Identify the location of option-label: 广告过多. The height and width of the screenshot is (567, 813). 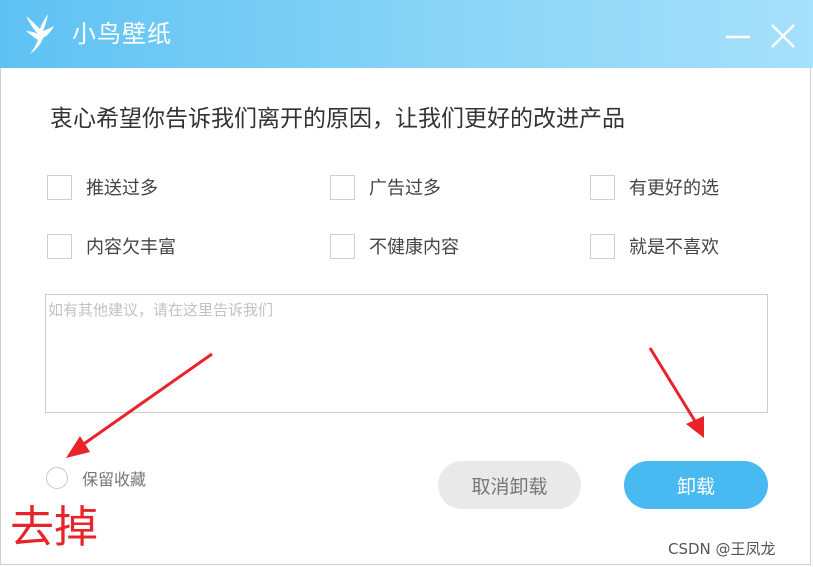
(405, 188).